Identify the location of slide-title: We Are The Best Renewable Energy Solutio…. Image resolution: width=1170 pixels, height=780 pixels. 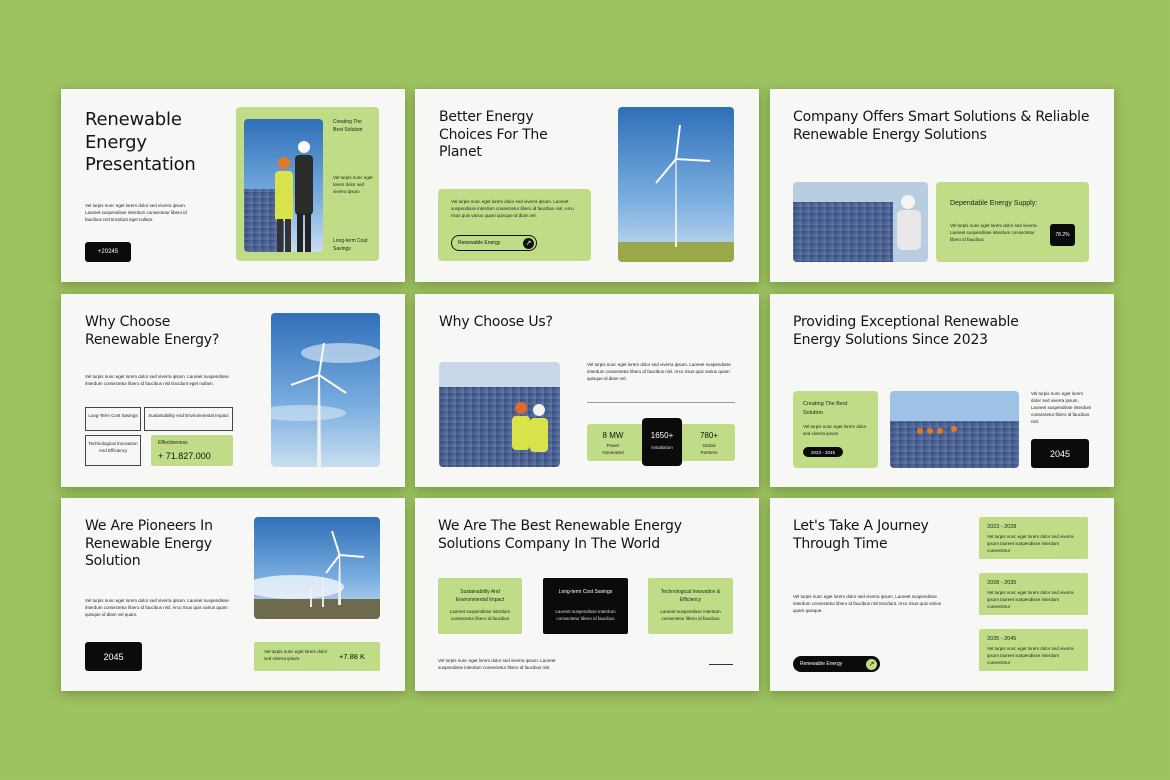
(560, 535).